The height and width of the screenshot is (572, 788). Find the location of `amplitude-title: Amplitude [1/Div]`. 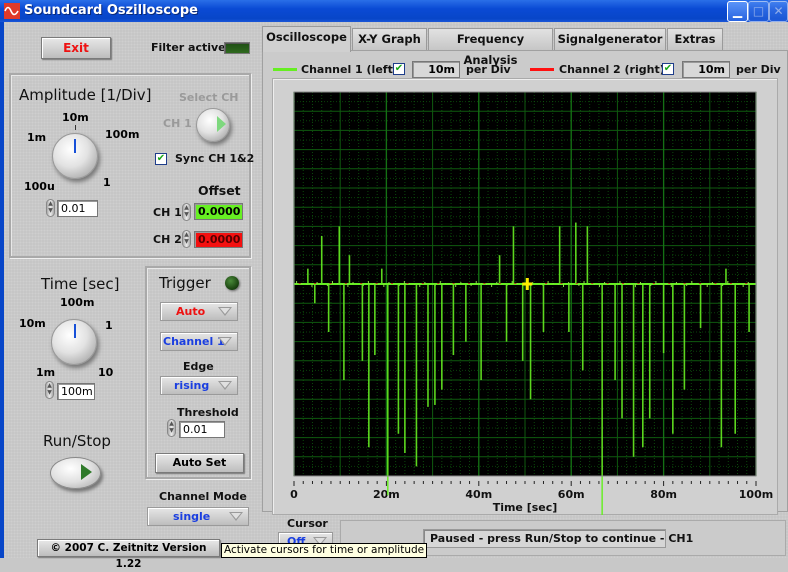

amplitude-title: Amplitude [1/Div] is located at coordinates (85, 95).